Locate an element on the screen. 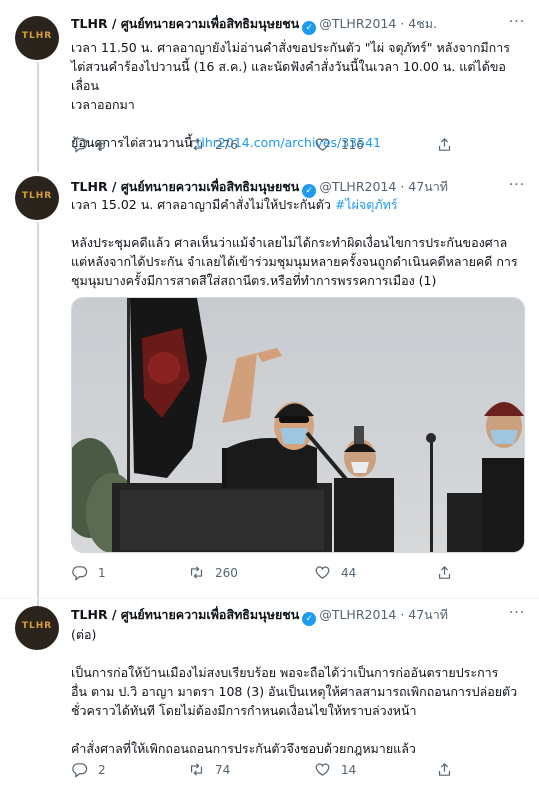 This screenshot has width=539, height=787. reply-count: 1 is located at coordinates (102, 572).